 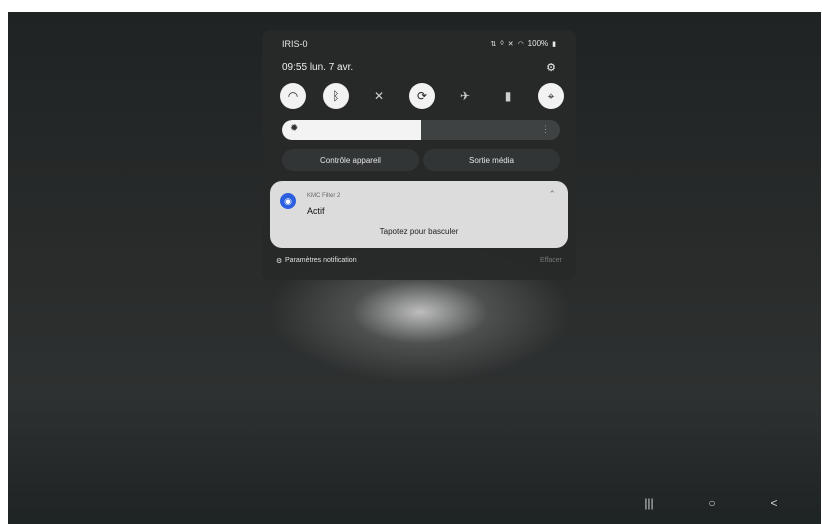 What do you see at coordinates (350, 160) in the screenshot?
I see `device-control-button: Contrôle appareil` at bounding box center [350, 160].